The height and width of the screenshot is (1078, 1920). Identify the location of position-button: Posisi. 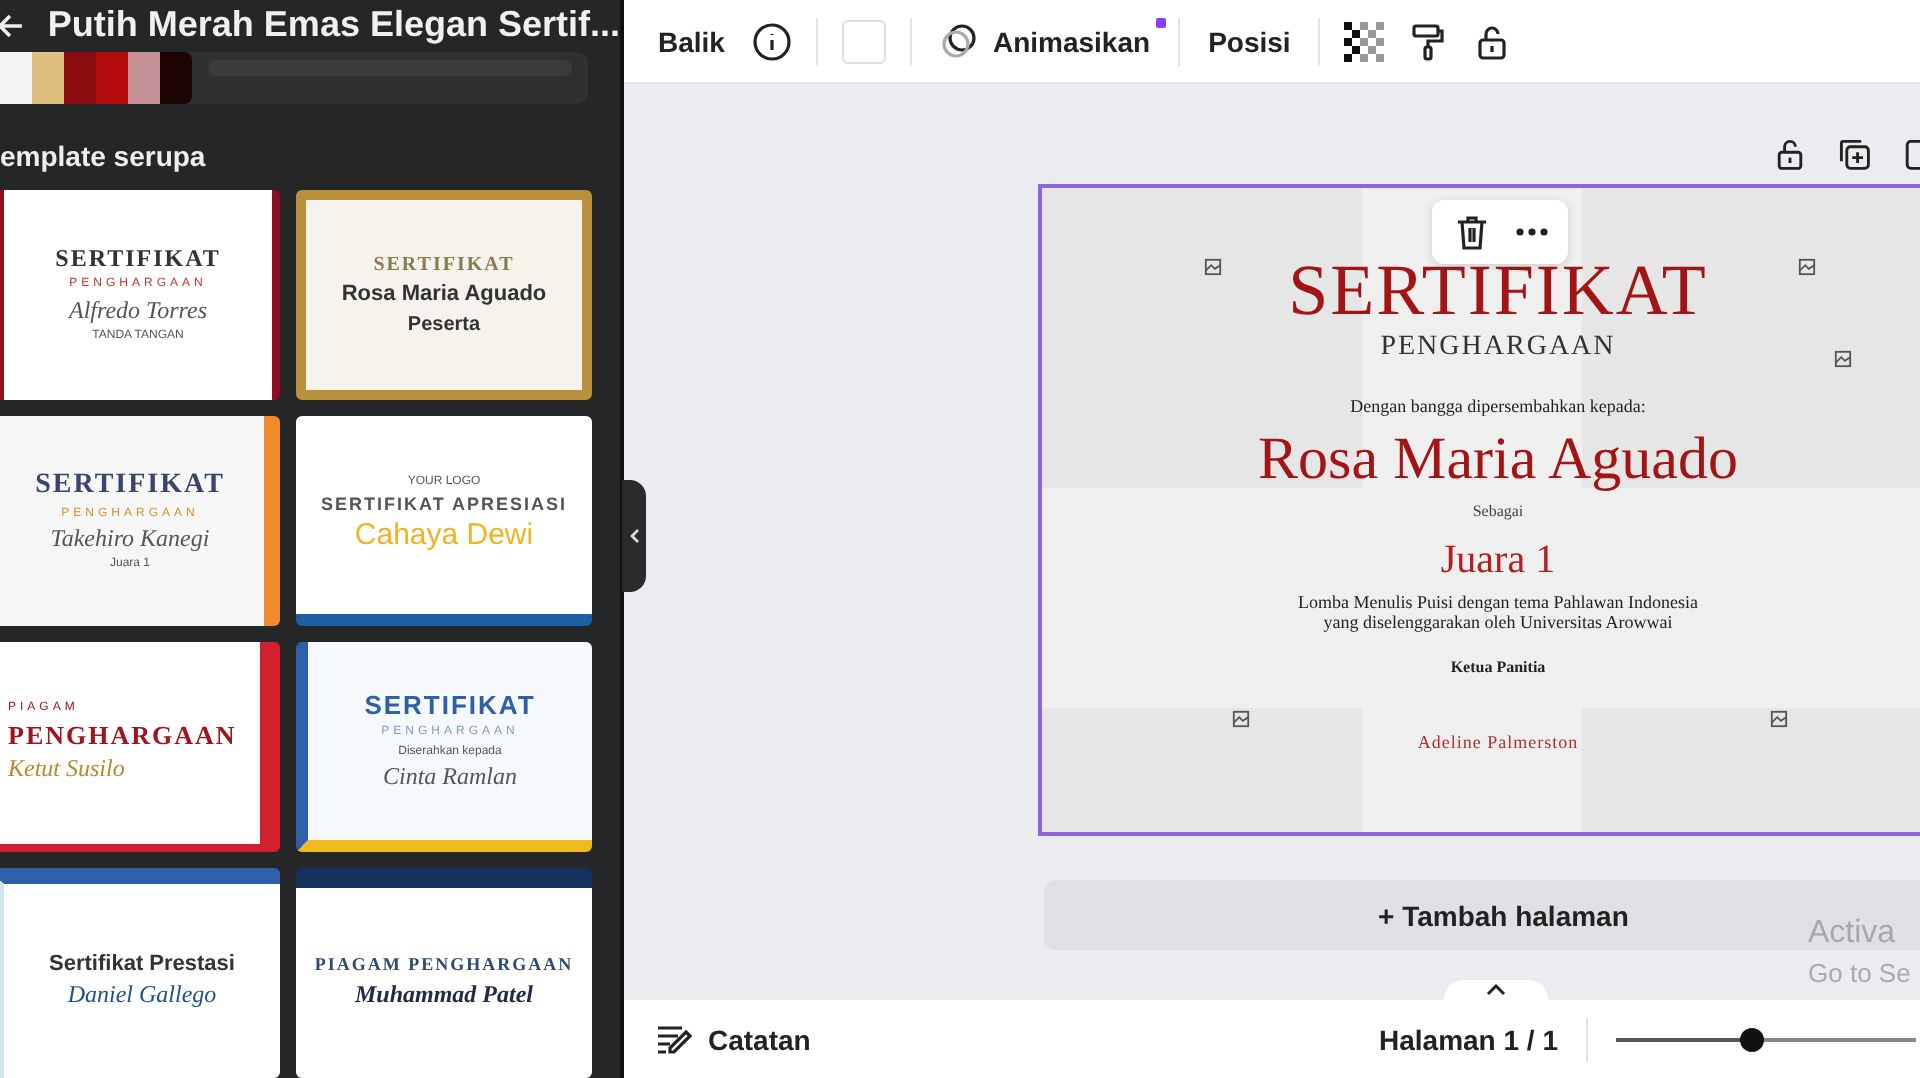
(1249, 41).